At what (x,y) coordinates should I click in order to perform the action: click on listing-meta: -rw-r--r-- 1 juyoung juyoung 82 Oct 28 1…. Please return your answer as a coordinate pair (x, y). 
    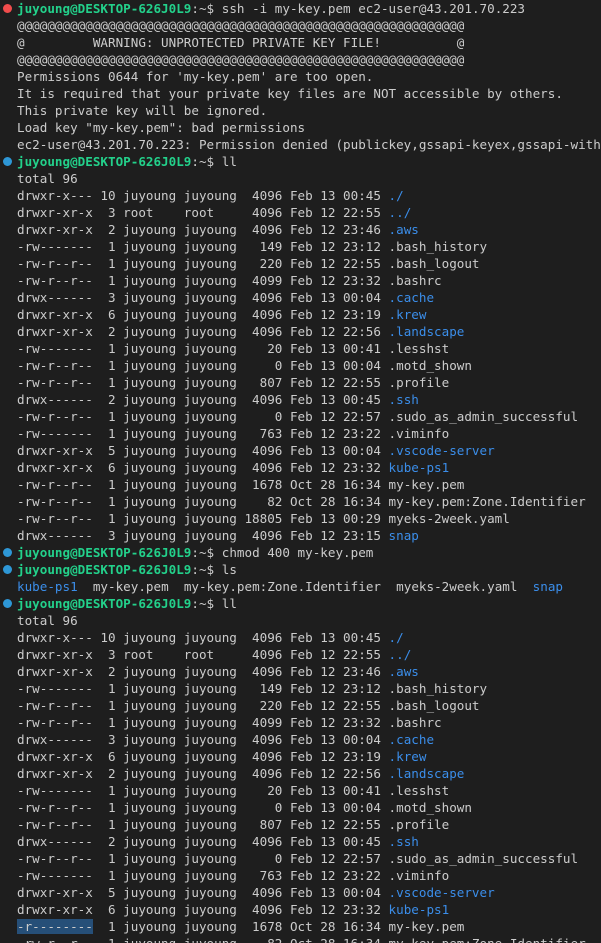
    Looking at the image, I should click on (203, 501).